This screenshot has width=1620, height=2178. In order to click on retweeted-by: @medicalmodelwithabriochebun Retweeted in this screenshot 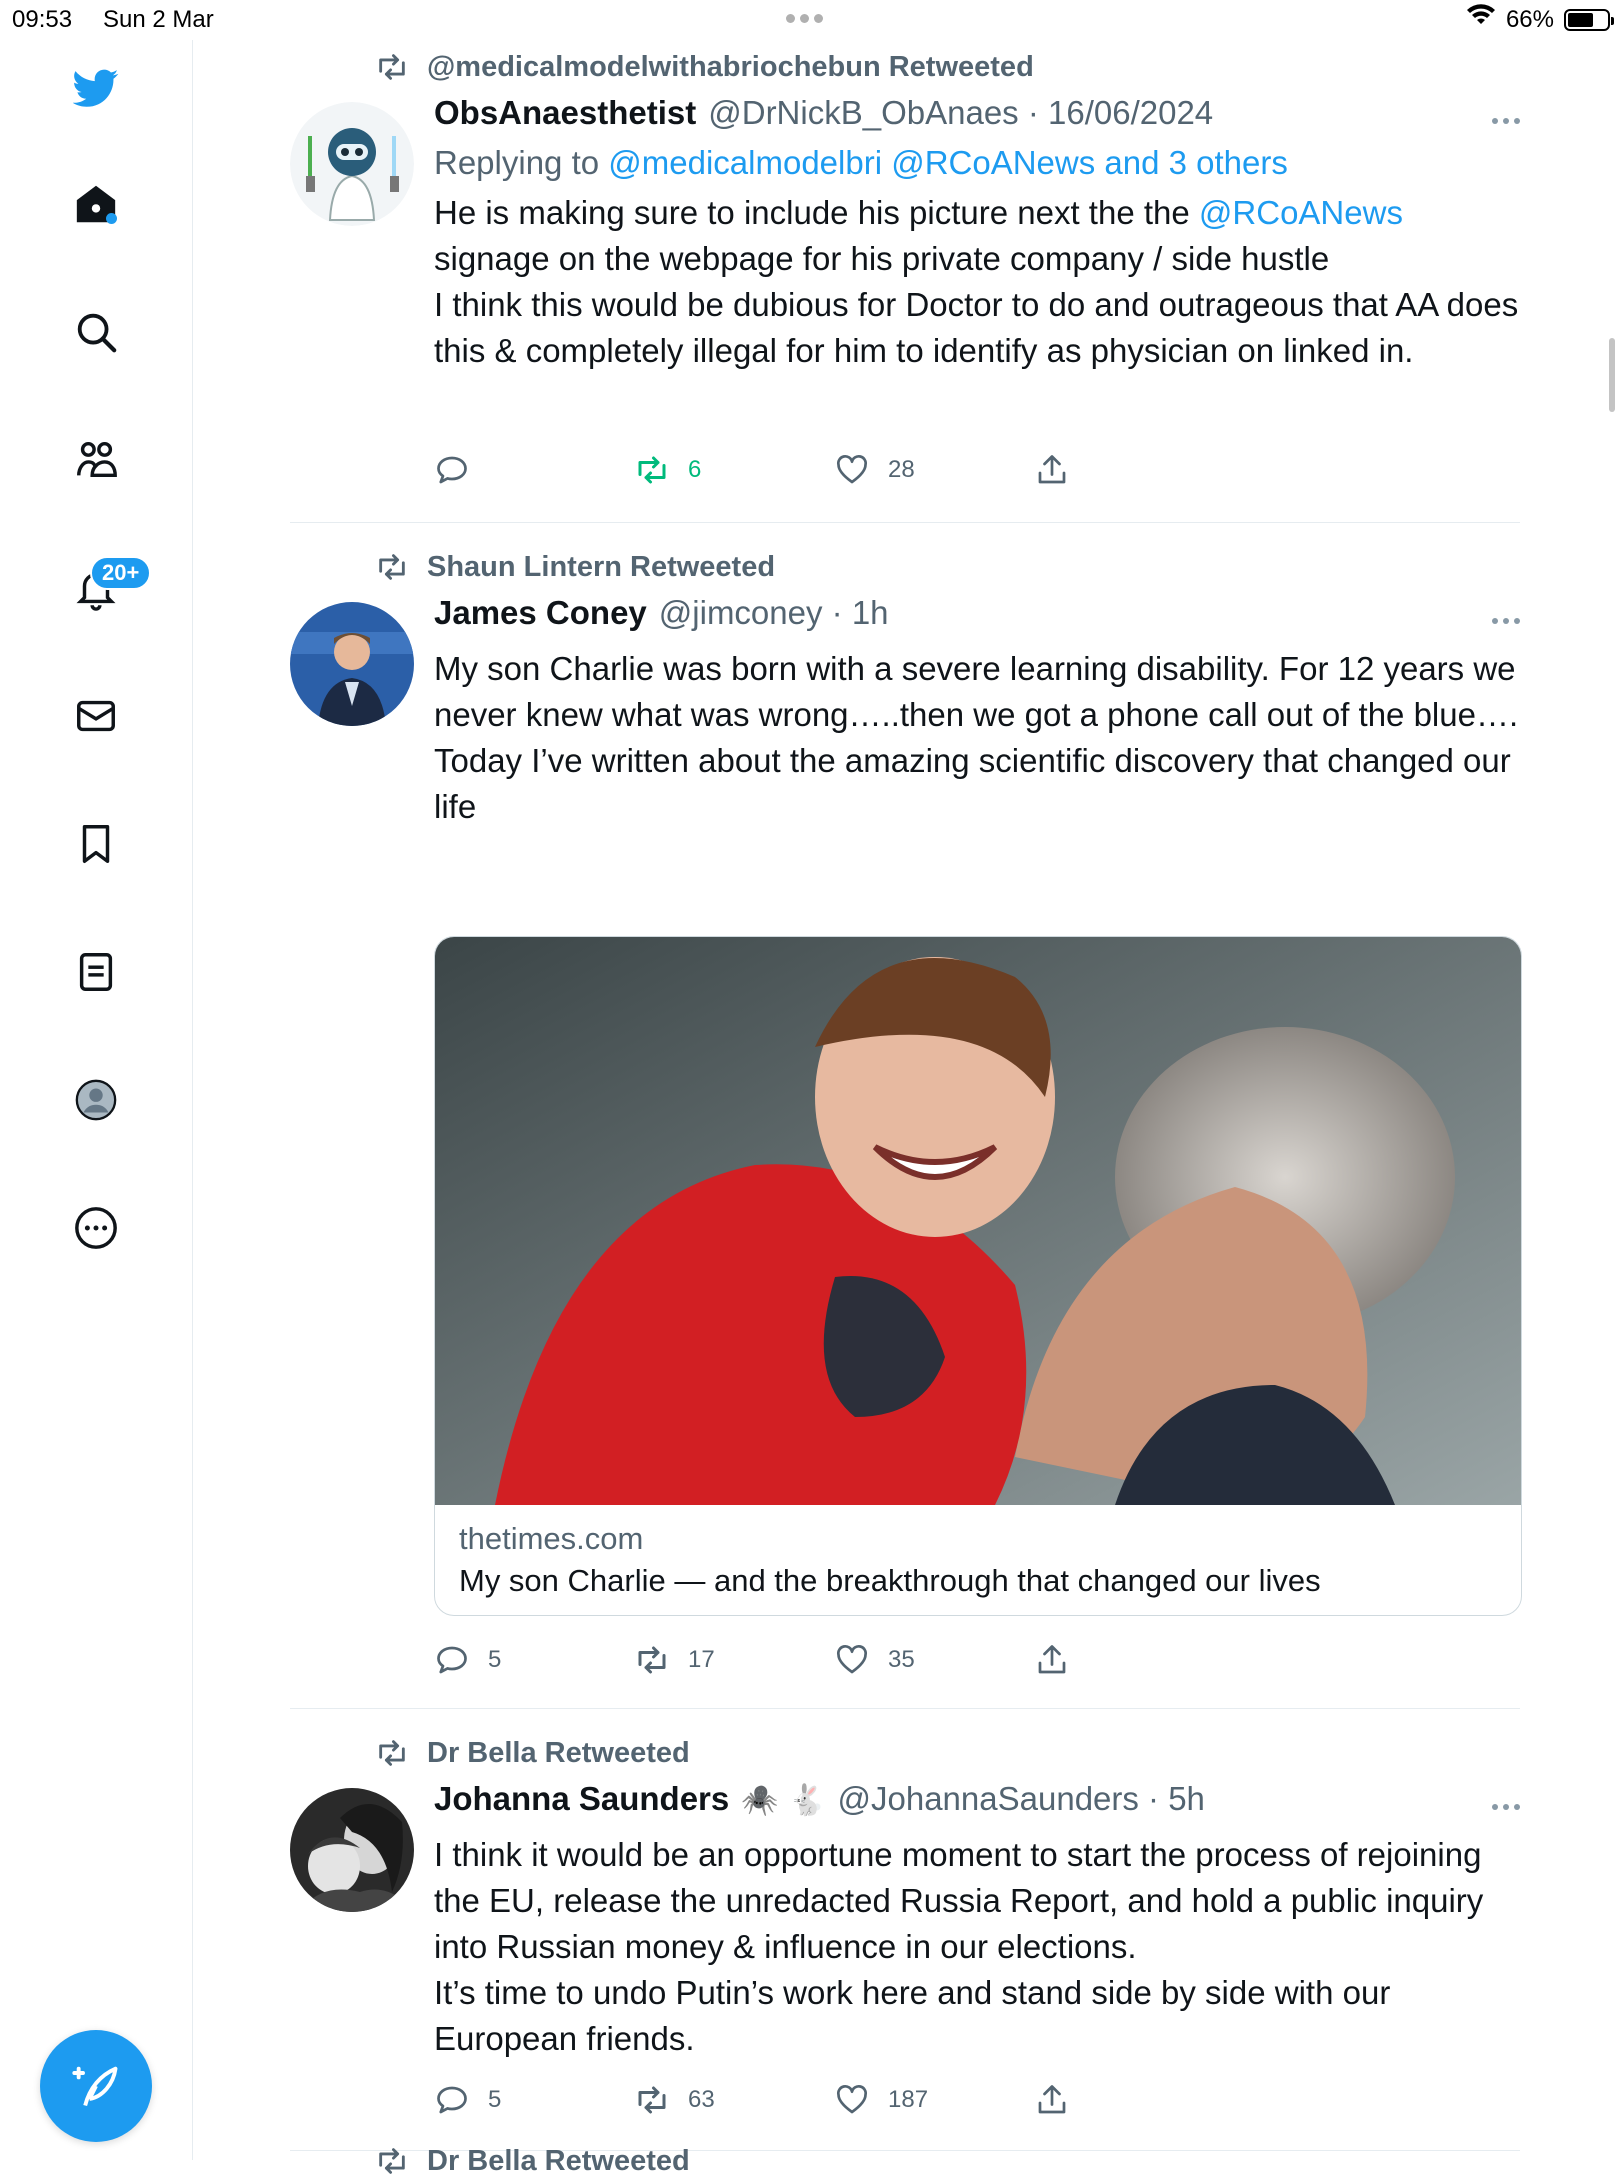, I will do `click(730, 66)`.